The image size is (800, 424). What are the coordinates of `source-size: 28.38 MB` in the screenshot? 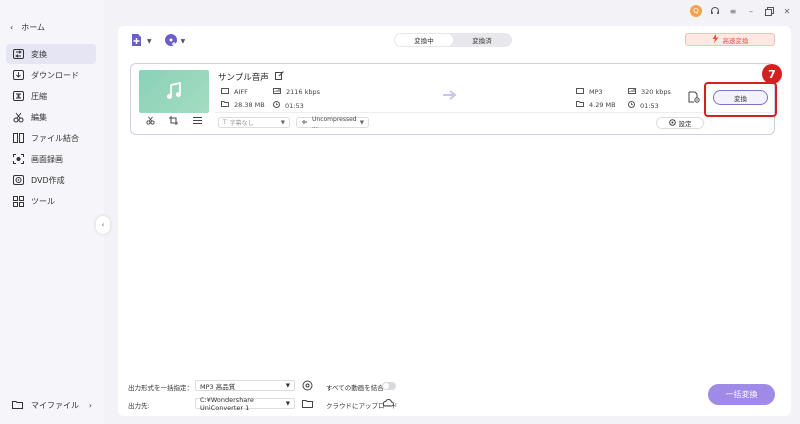 It's located at (243, 105).